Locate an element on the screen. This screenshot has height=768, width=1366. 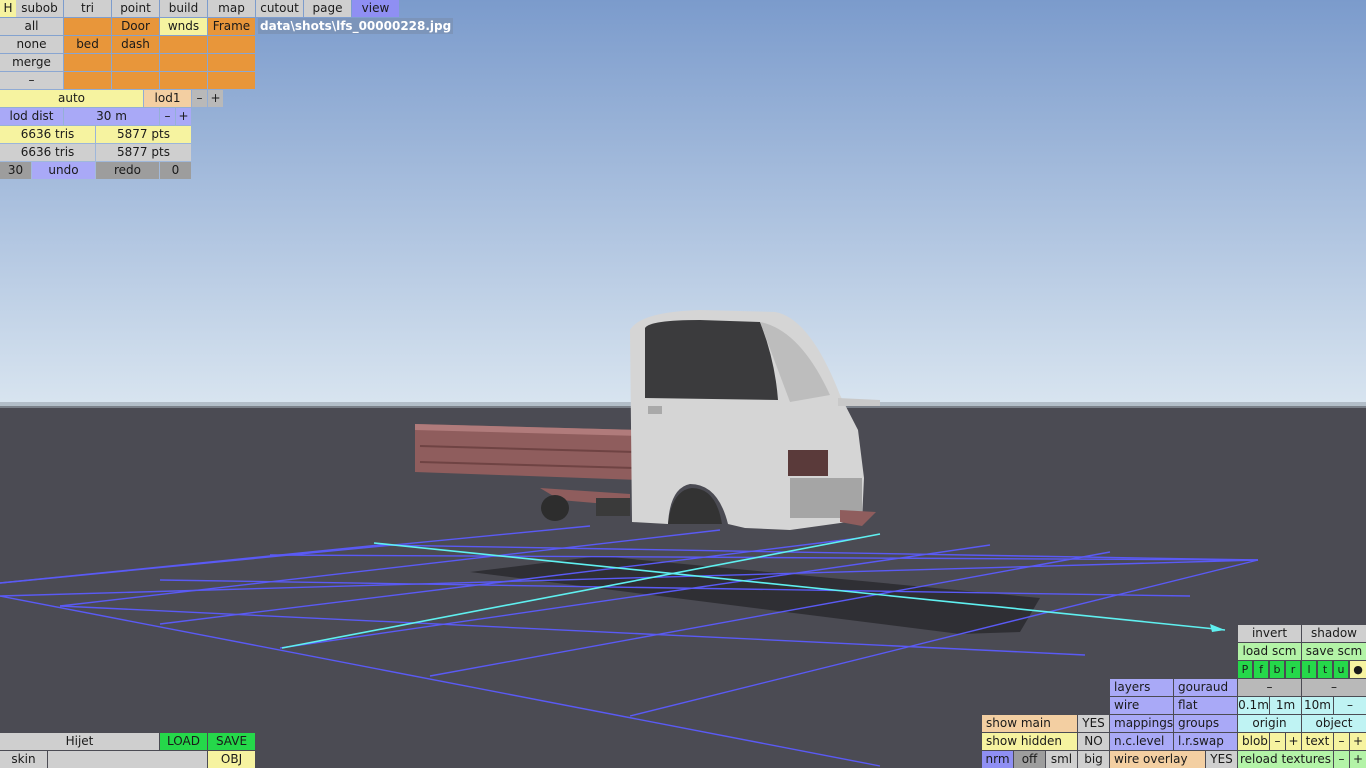
undo-count: 30 is located at coordinates (15, 170).